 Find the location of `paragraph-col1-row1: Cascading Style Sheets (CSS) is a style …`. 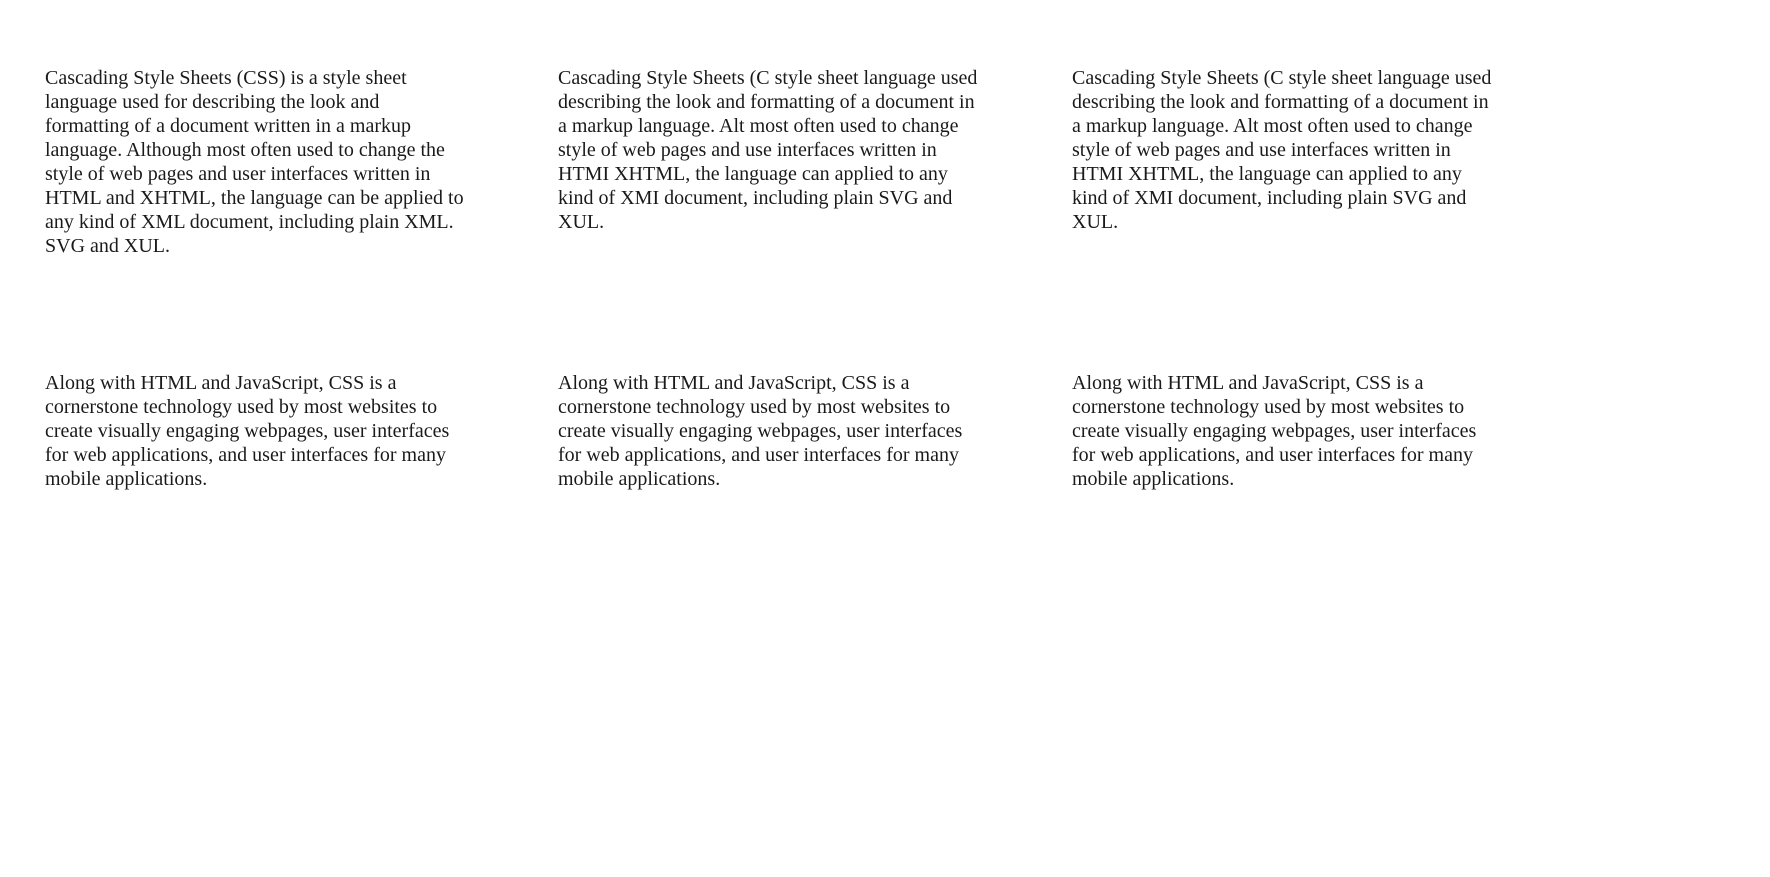

paragraph-col1-row1: Cascading Style Sheets (CSS) is a style … is located at coordinates (280, 162).